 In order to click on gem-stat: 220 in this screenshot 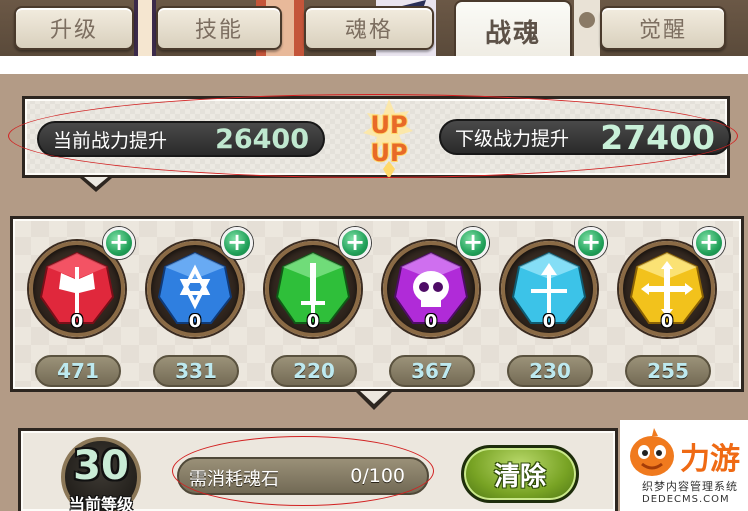, I will do `click(314, 371)`.